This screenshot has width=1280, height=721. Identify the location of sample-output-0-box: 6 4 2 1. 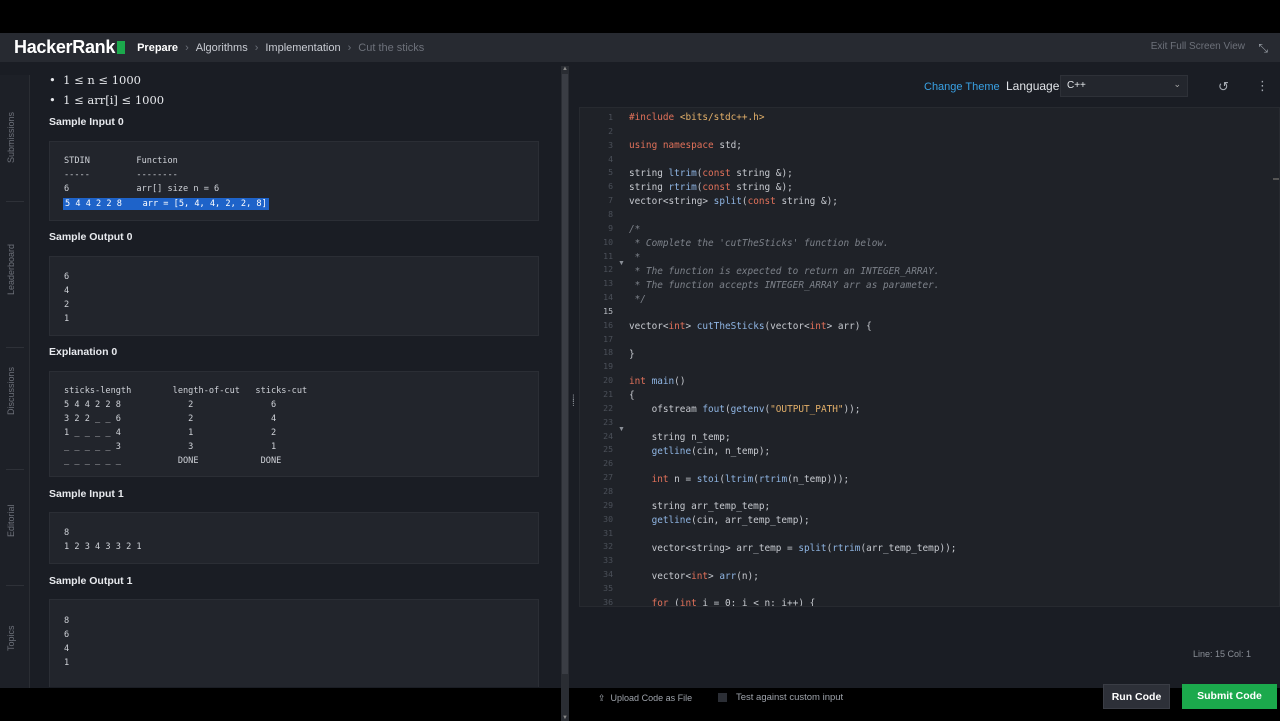
(294, 296).